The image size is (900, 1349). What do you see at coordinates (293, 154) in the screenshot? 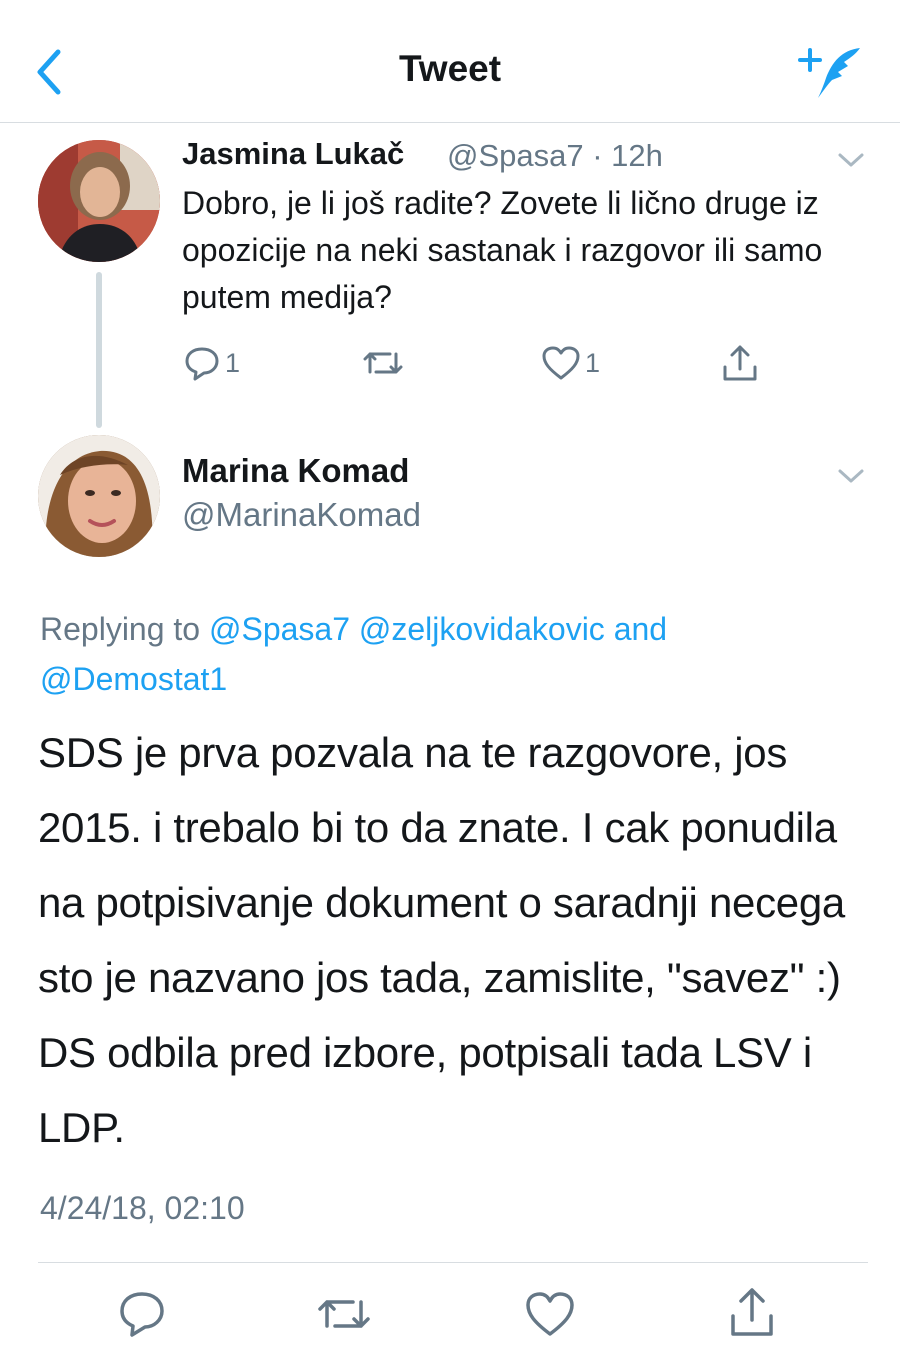
I see `author-name: Jasmina Lukač` at bounding box center [293, 154].